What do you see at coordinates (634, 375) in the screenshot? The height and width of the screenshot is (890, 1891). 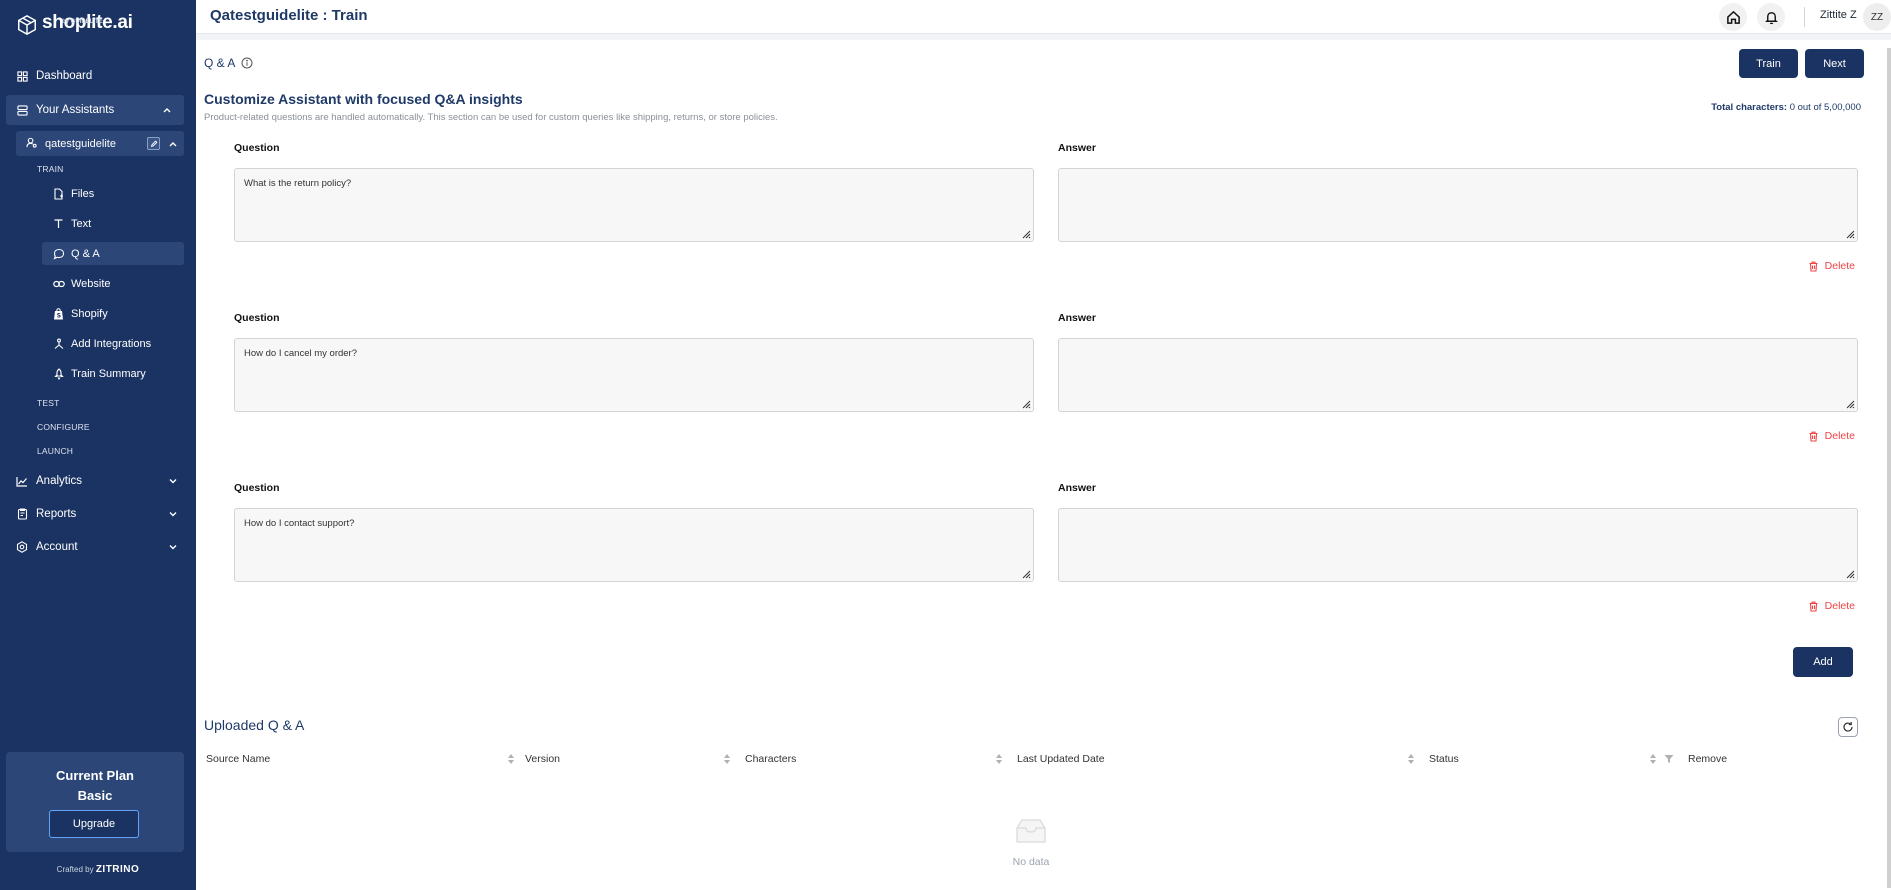 I see `question-field: How do I cancel my order?` at bounding box center [634, 375].